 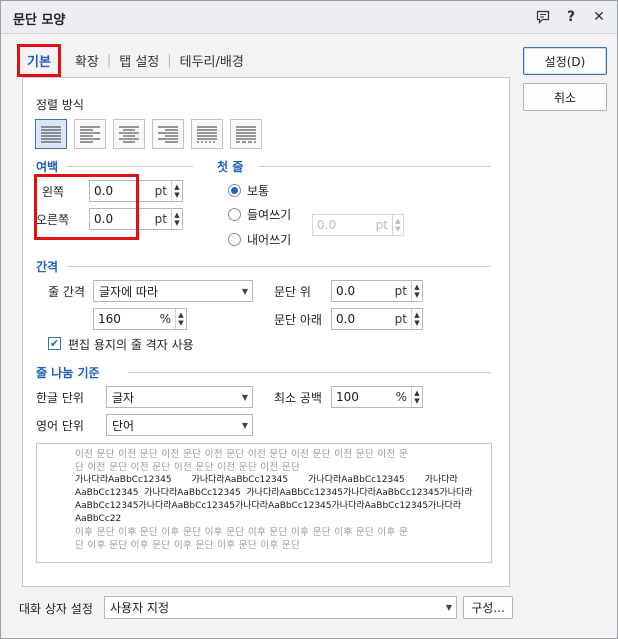 I want to click on line-spacing-label: 줄 간격, so click(x=66, y=292).